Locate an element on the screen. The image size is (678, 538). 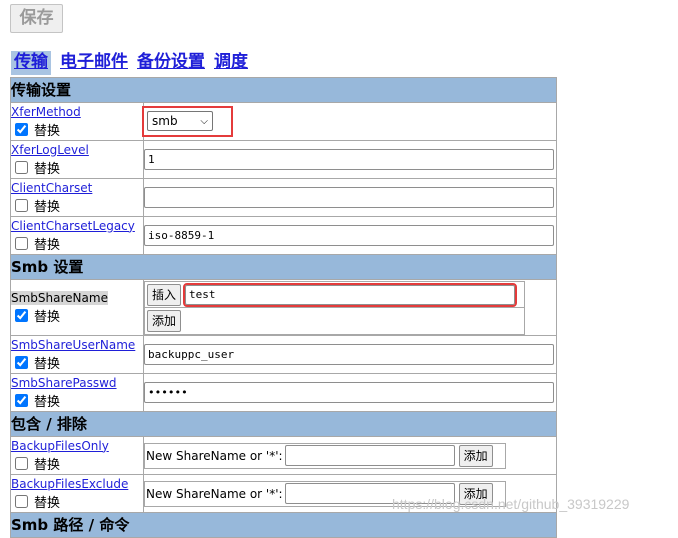
setting-name-link: ClientCharsetLegacy is located at coordinates (77, 226).